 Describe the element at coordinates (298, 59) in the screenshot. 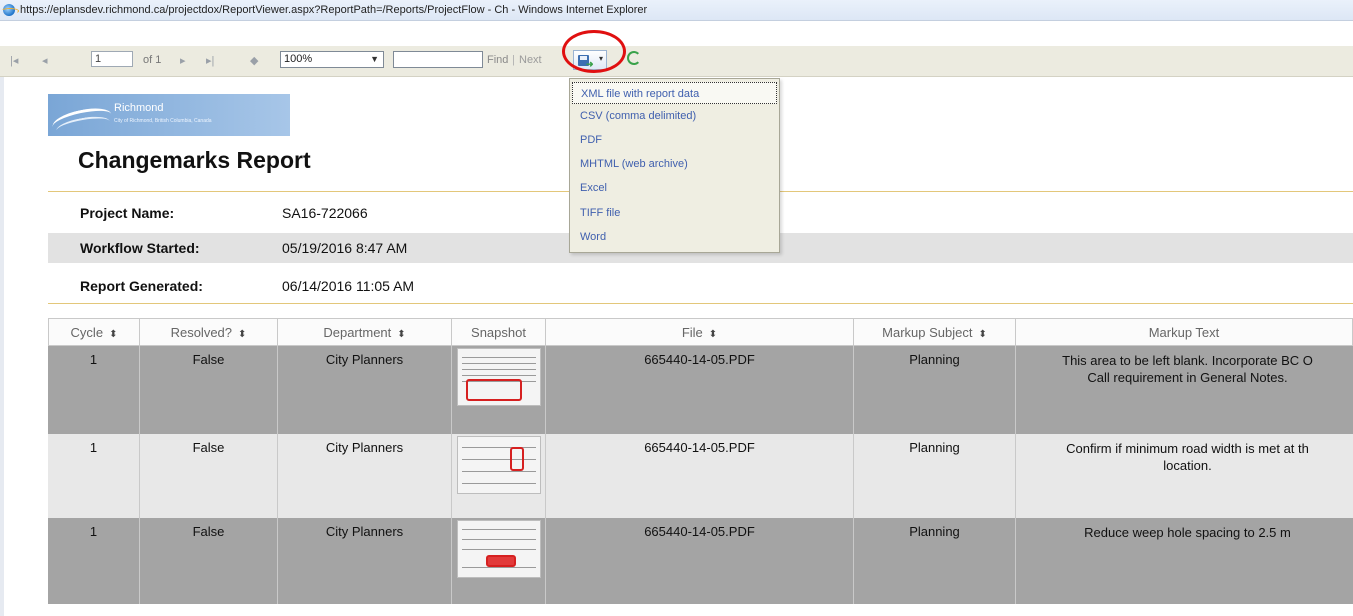

I see `zoom-value: 100%` at that location.